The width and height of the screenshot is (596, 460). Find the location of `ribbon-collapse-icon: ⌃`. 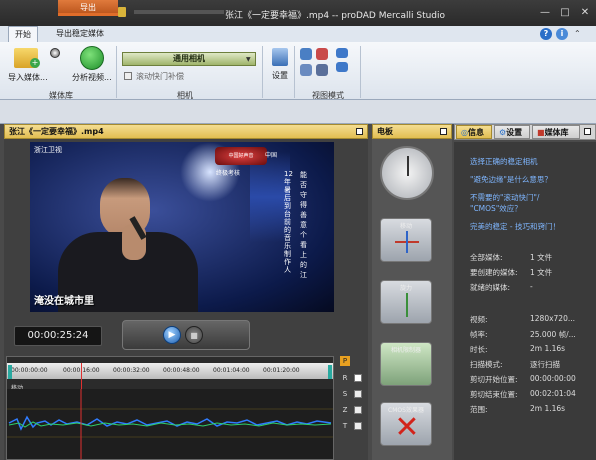

ribbon-collapse-icon: ⌃ is located at coordinates (577, 33).